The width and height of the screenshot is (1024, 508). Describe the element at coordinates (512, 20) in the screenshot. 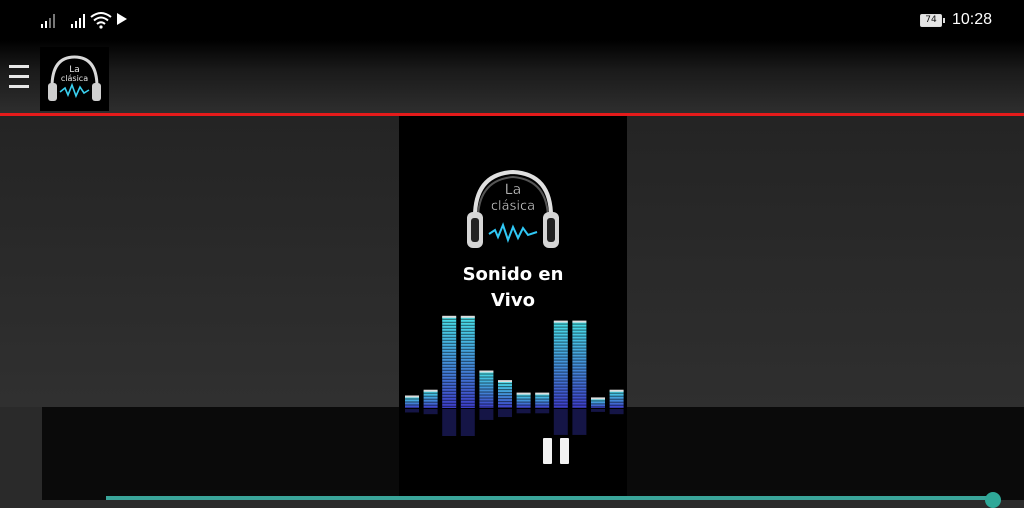

I see `status-bar: 74 10:28` at that location.